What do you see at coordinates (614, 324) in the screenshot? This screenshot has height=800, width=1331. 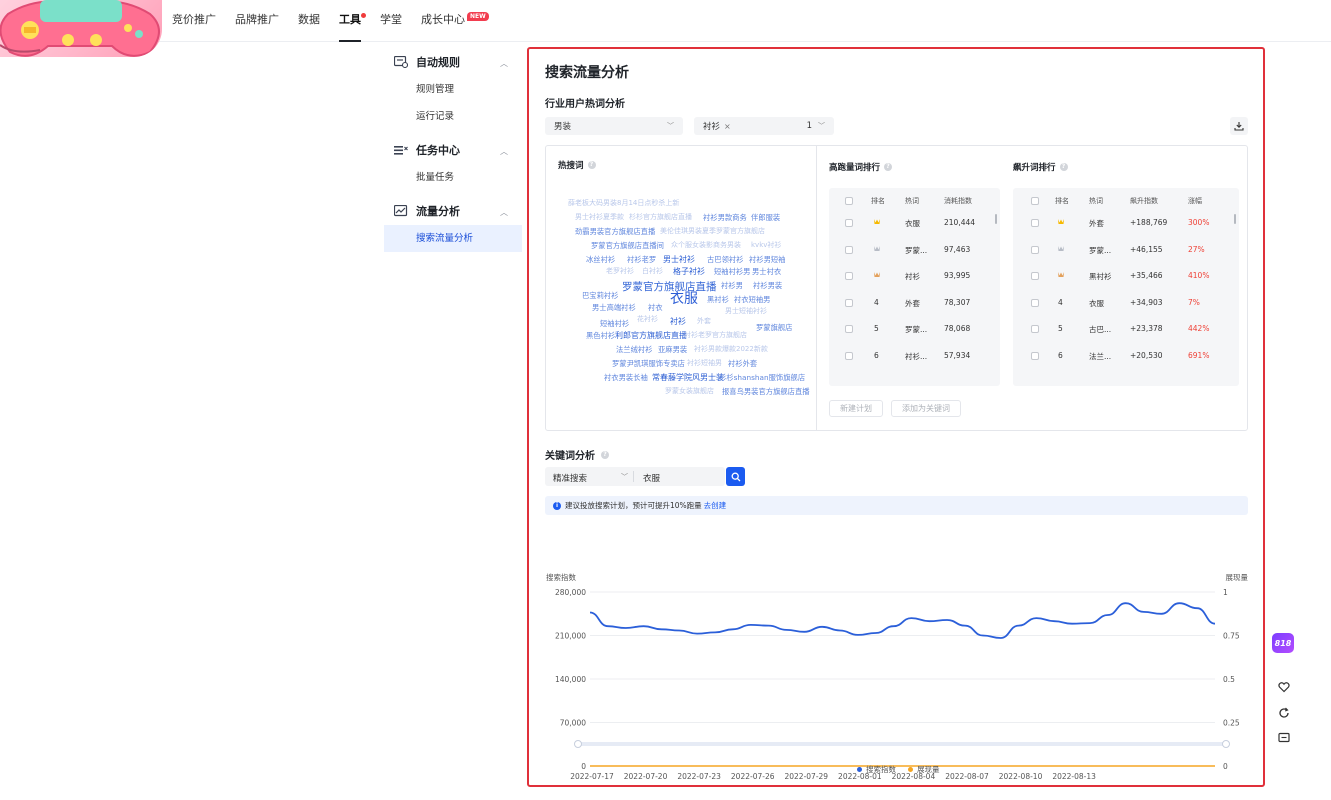 I see `hot-word: 短袖衬衫` at bounding box center [614, 324].